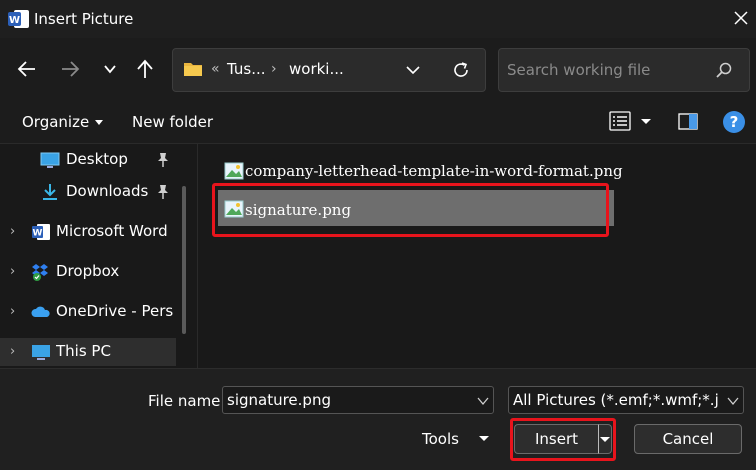  Describe the element at coordinates (115, 311) in the screenshot. I see `sidebar-item-label: OneDrive - Perso` at that location.